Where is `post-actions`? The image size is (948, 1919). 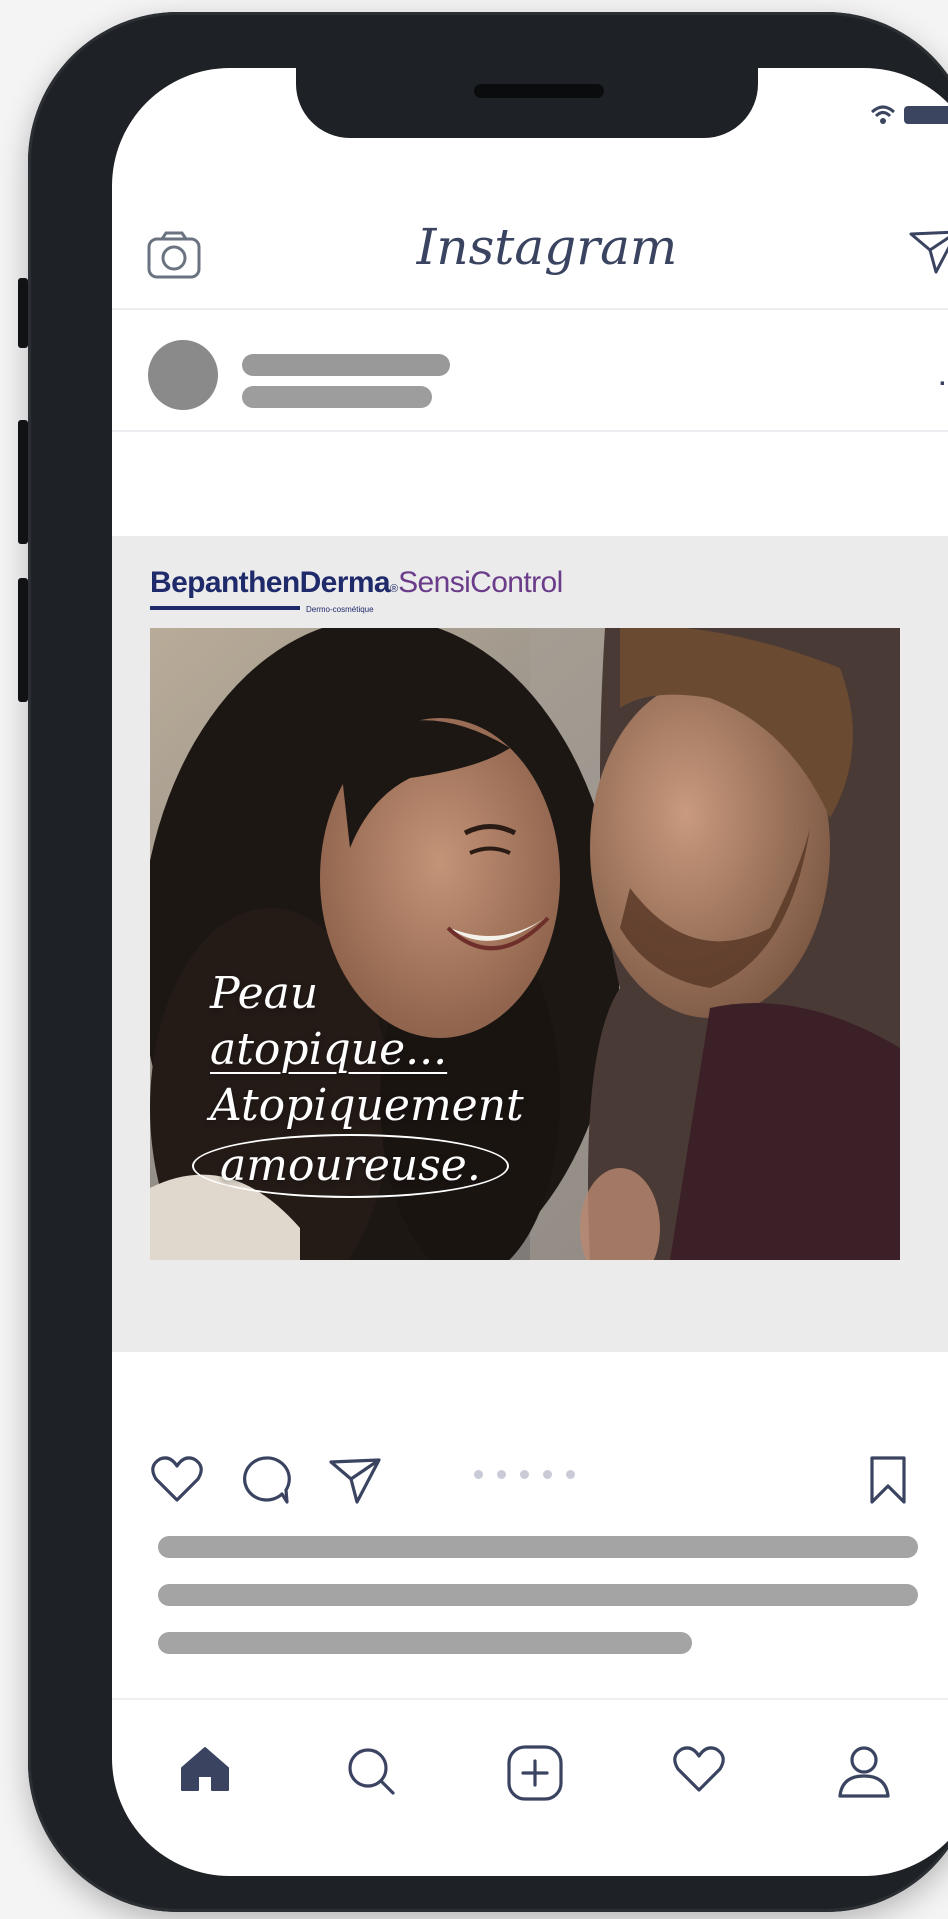 post-actions is located at coordinates (530, 1483).